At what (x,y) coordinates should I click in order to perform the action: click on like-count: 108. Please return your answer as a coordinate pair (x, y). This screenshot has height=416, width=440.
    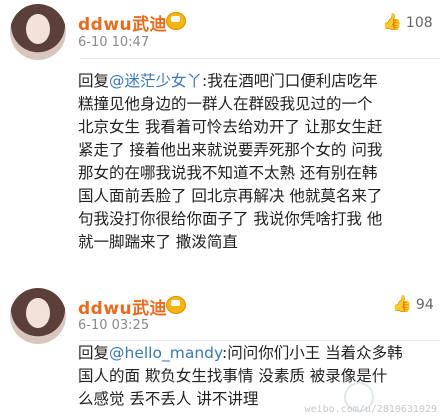
    Looking at the image, I should click on (419, 23).